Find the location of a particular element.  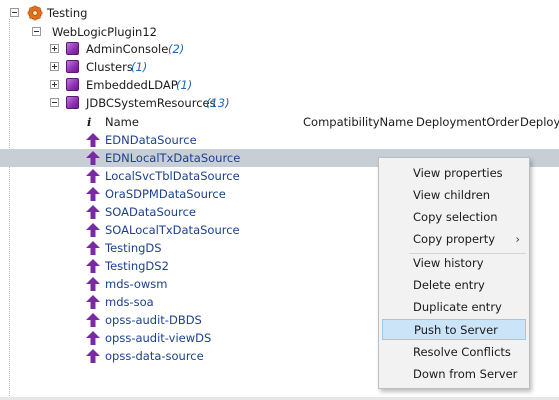

group-label: EmbeddedLDAP is located at coordinates (132, 85).